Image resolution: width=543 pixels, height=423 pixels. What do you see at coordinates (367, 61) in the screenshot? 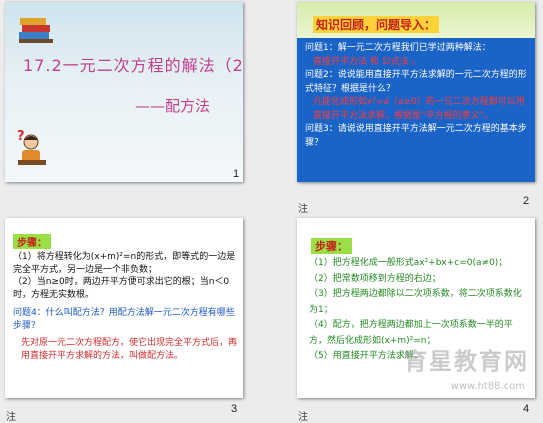
I see `question-1-answer: 直接开平方法 和 公式法 。` at bounding box center [367, 61].